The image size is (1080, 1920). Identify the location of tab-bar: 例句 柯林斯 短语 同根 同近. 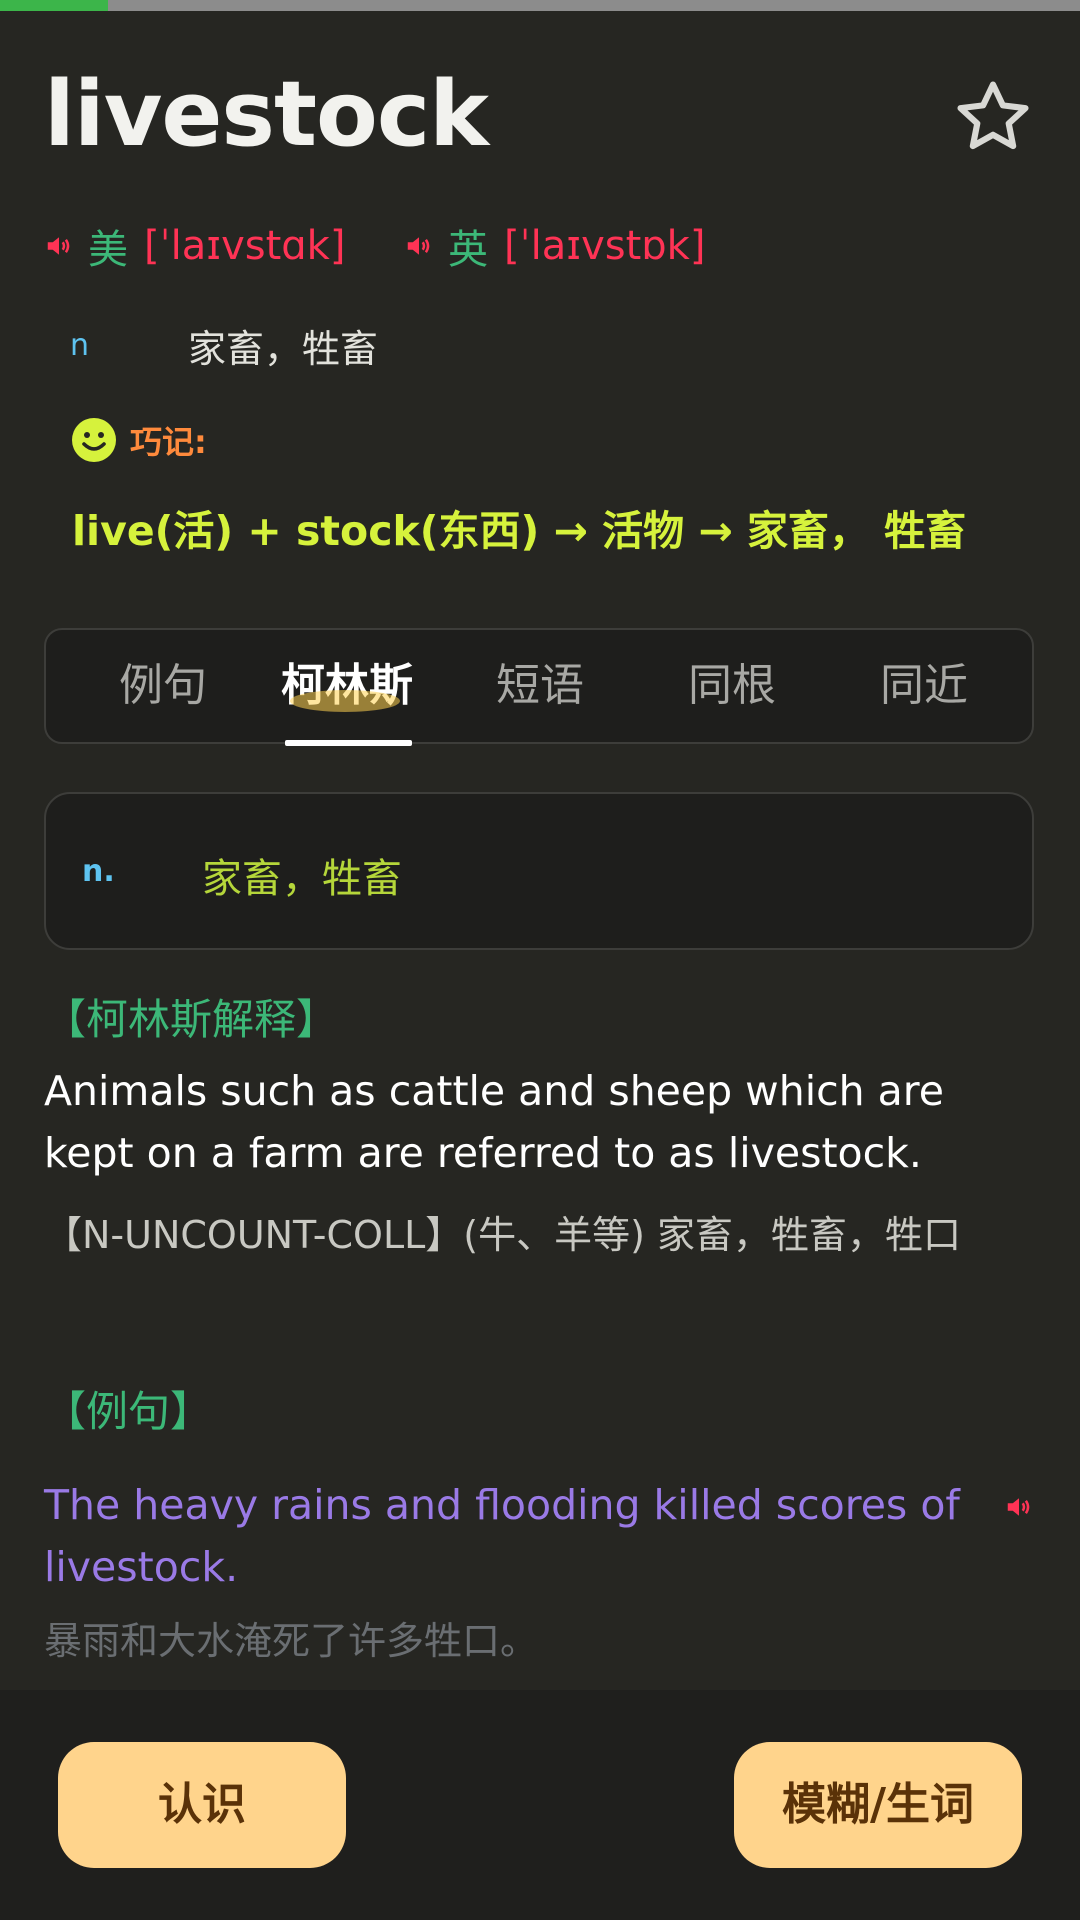
(539, 686).